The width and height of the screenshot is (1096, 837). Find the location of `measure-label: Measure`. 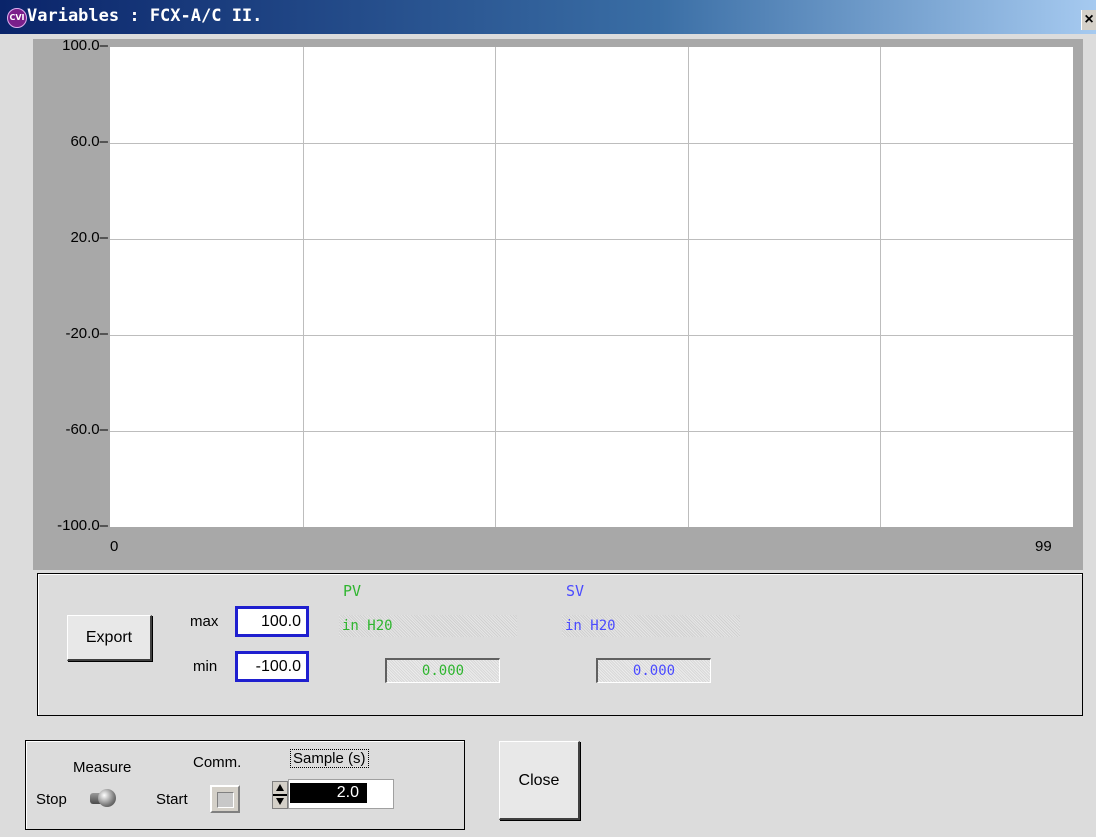

measure-label: Measure is located at coordinates (102, 767).